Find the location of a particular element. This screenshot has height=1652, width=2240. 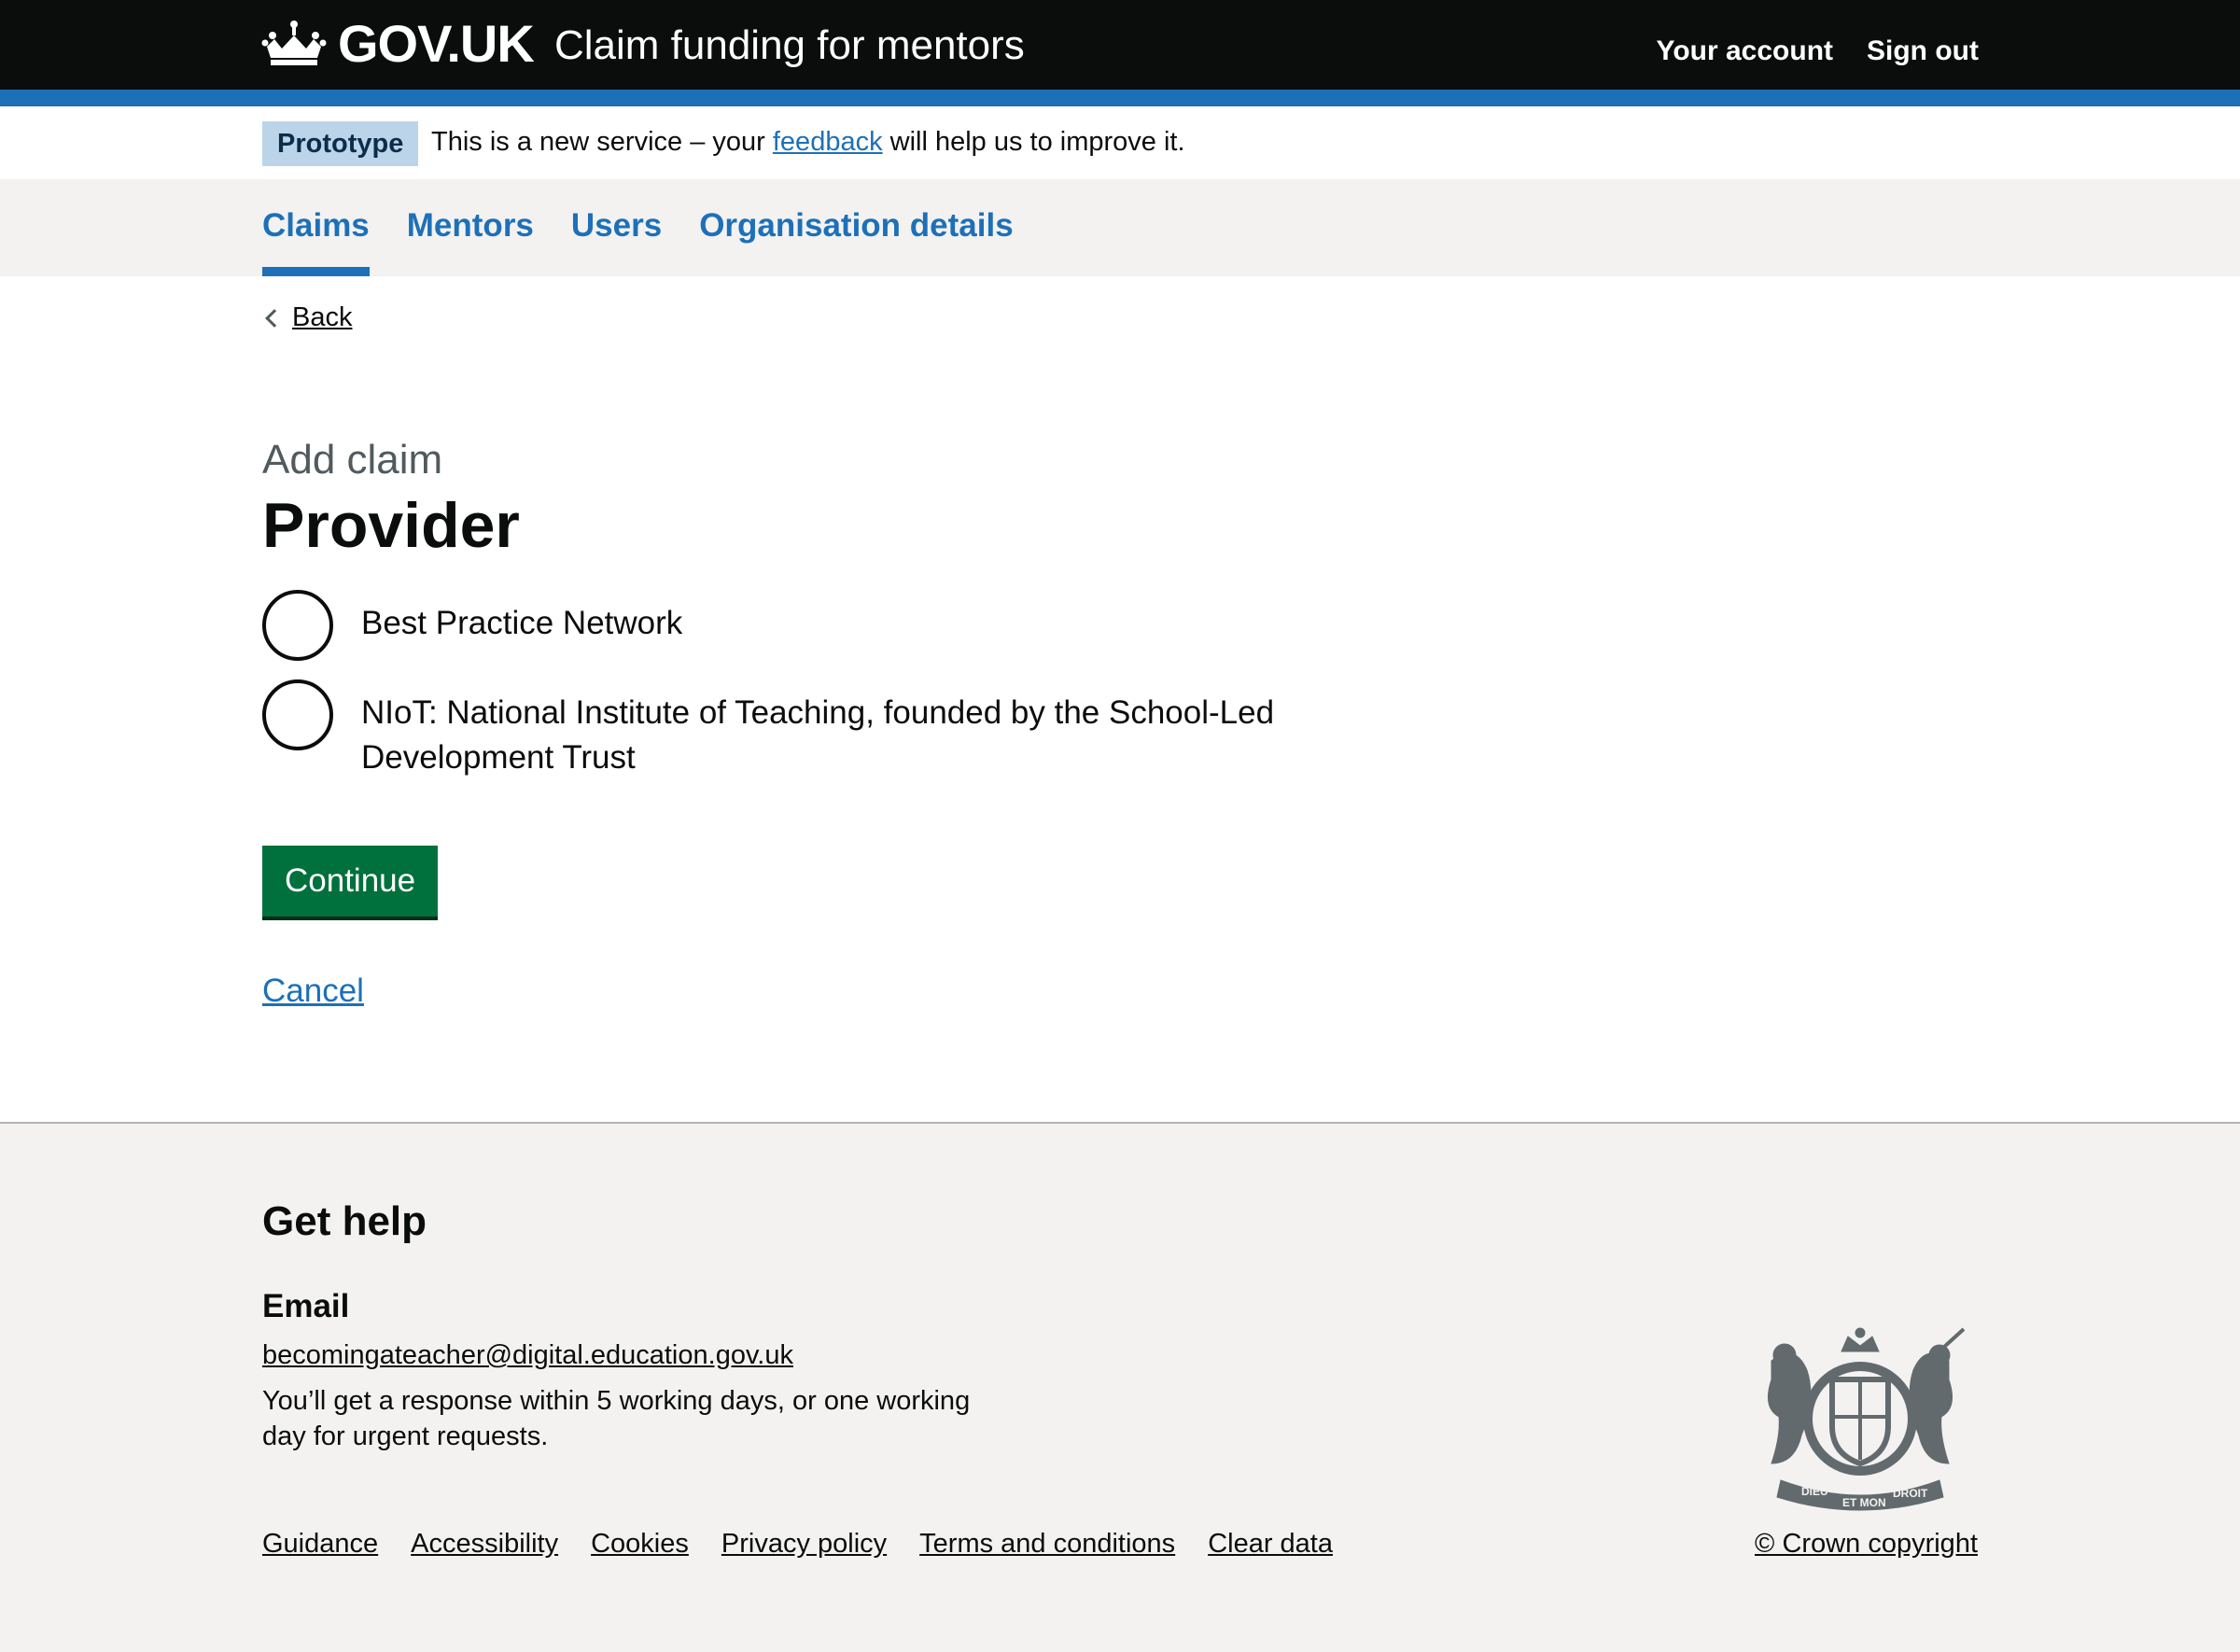

footer-link-clear-data: Clear data is located at coordinates (1270, 1544).